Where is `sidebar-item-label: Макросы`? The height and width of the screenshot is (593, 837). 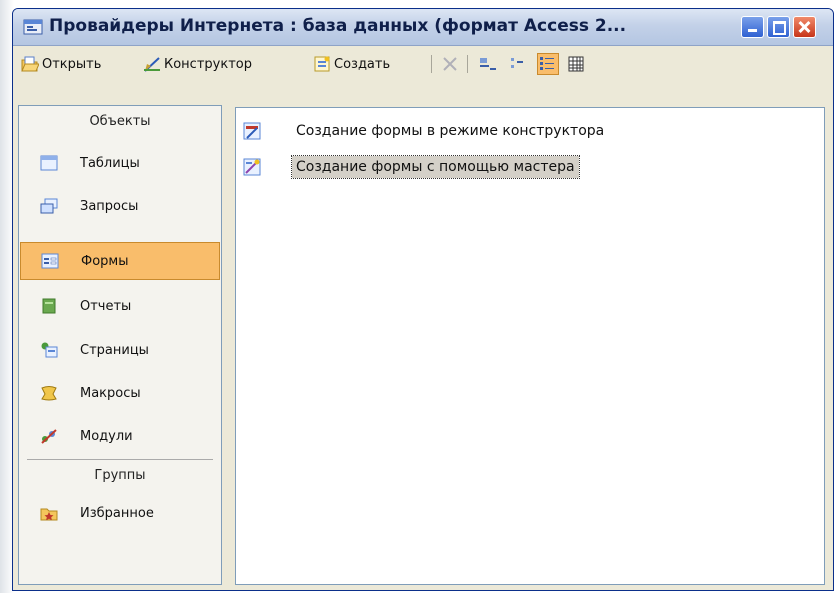
sidebar-item-label: Макросы is located at coordinates (110, 393).